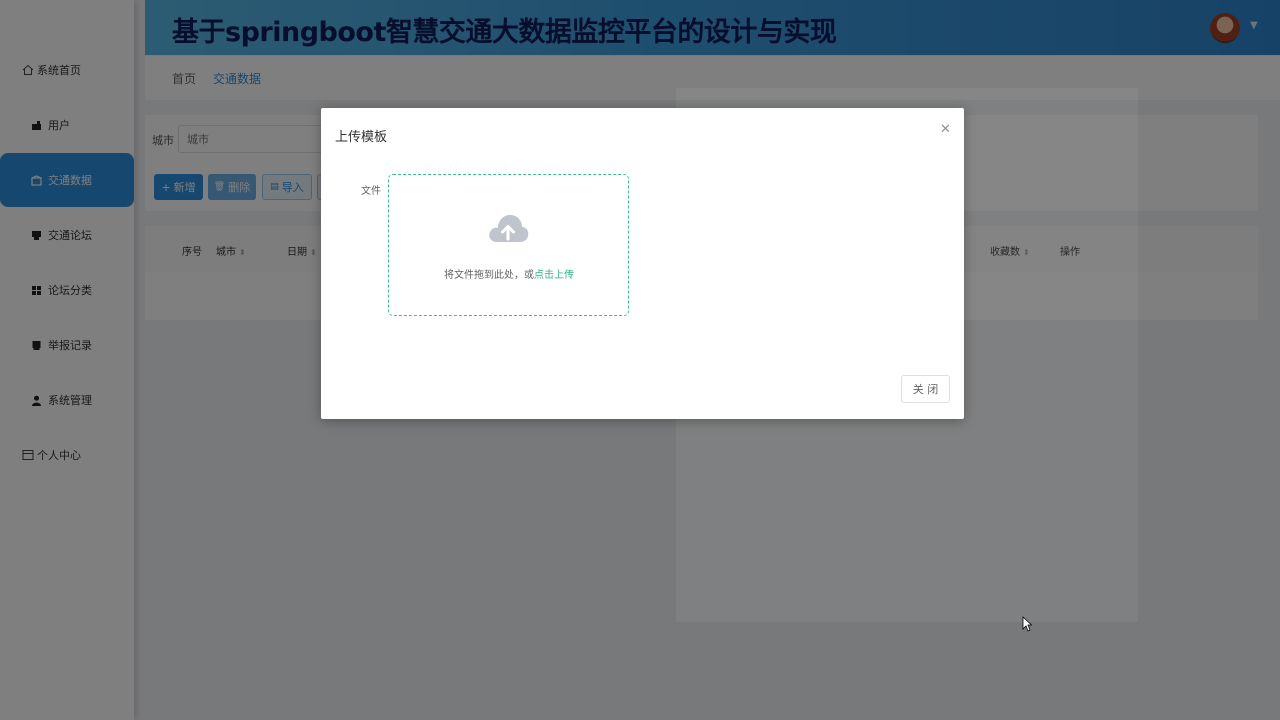 The image size is (1280, 720). I want to click on dialog-title: 上传模板, so click(361, 137).